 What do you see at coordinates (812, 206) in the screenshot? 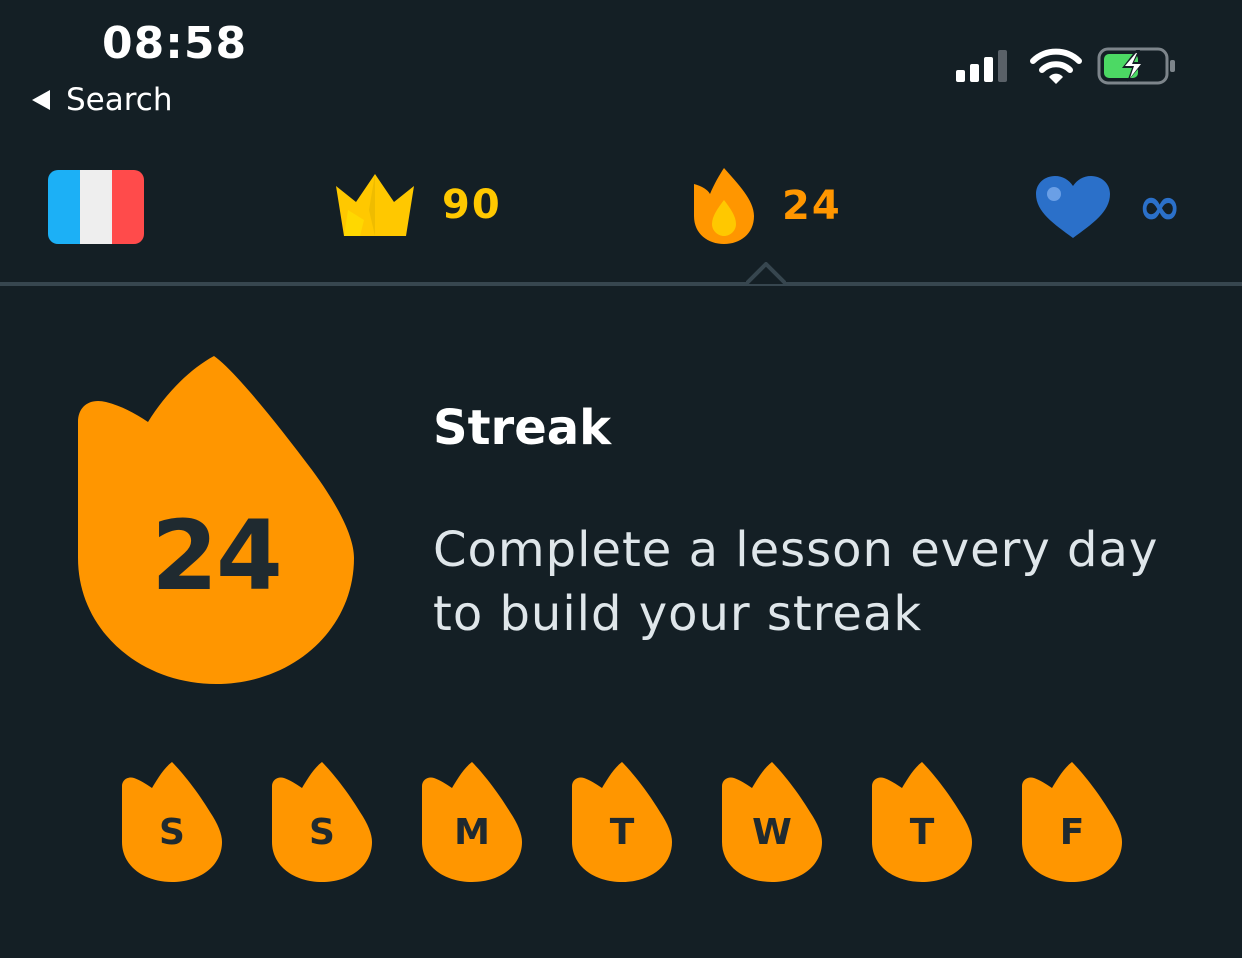
I see `streak-value: 24` at bounding box center [812, 206].